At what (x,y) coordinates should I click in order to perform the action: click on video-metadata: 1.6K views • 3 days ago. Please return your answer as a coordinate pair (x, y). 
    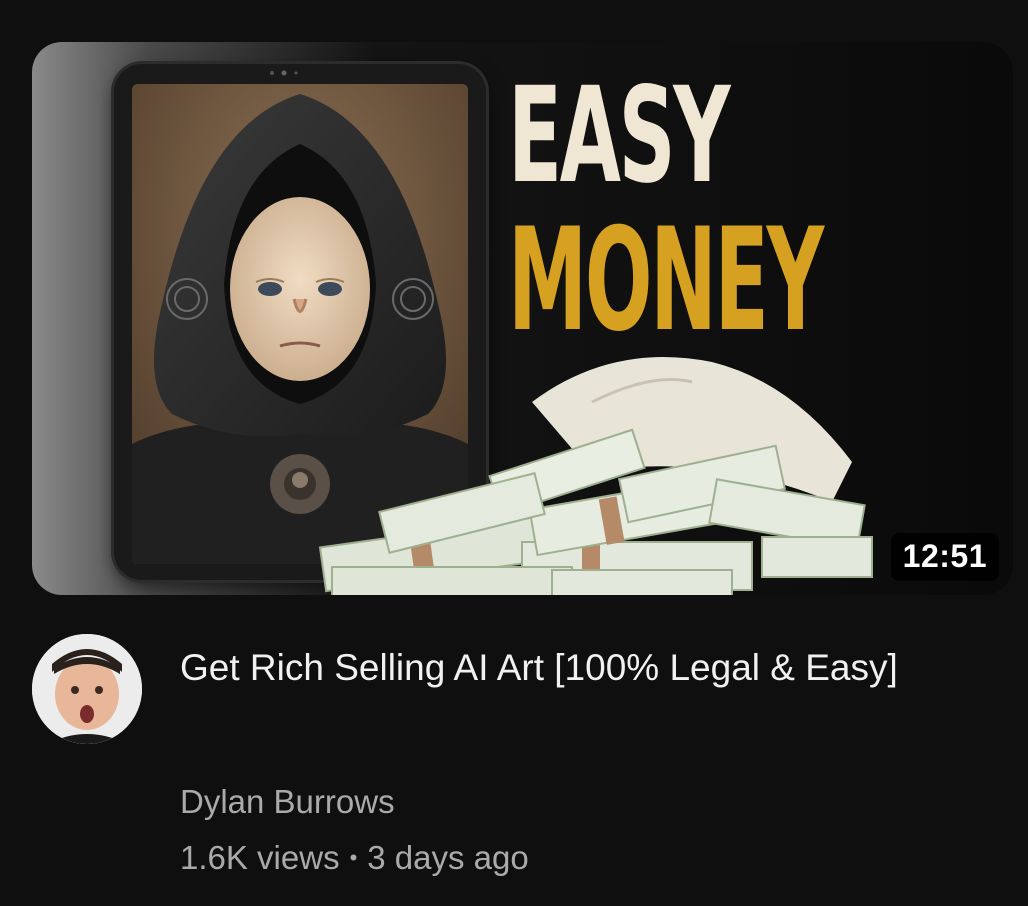
    Looking at the image, I should click on (354, 858).